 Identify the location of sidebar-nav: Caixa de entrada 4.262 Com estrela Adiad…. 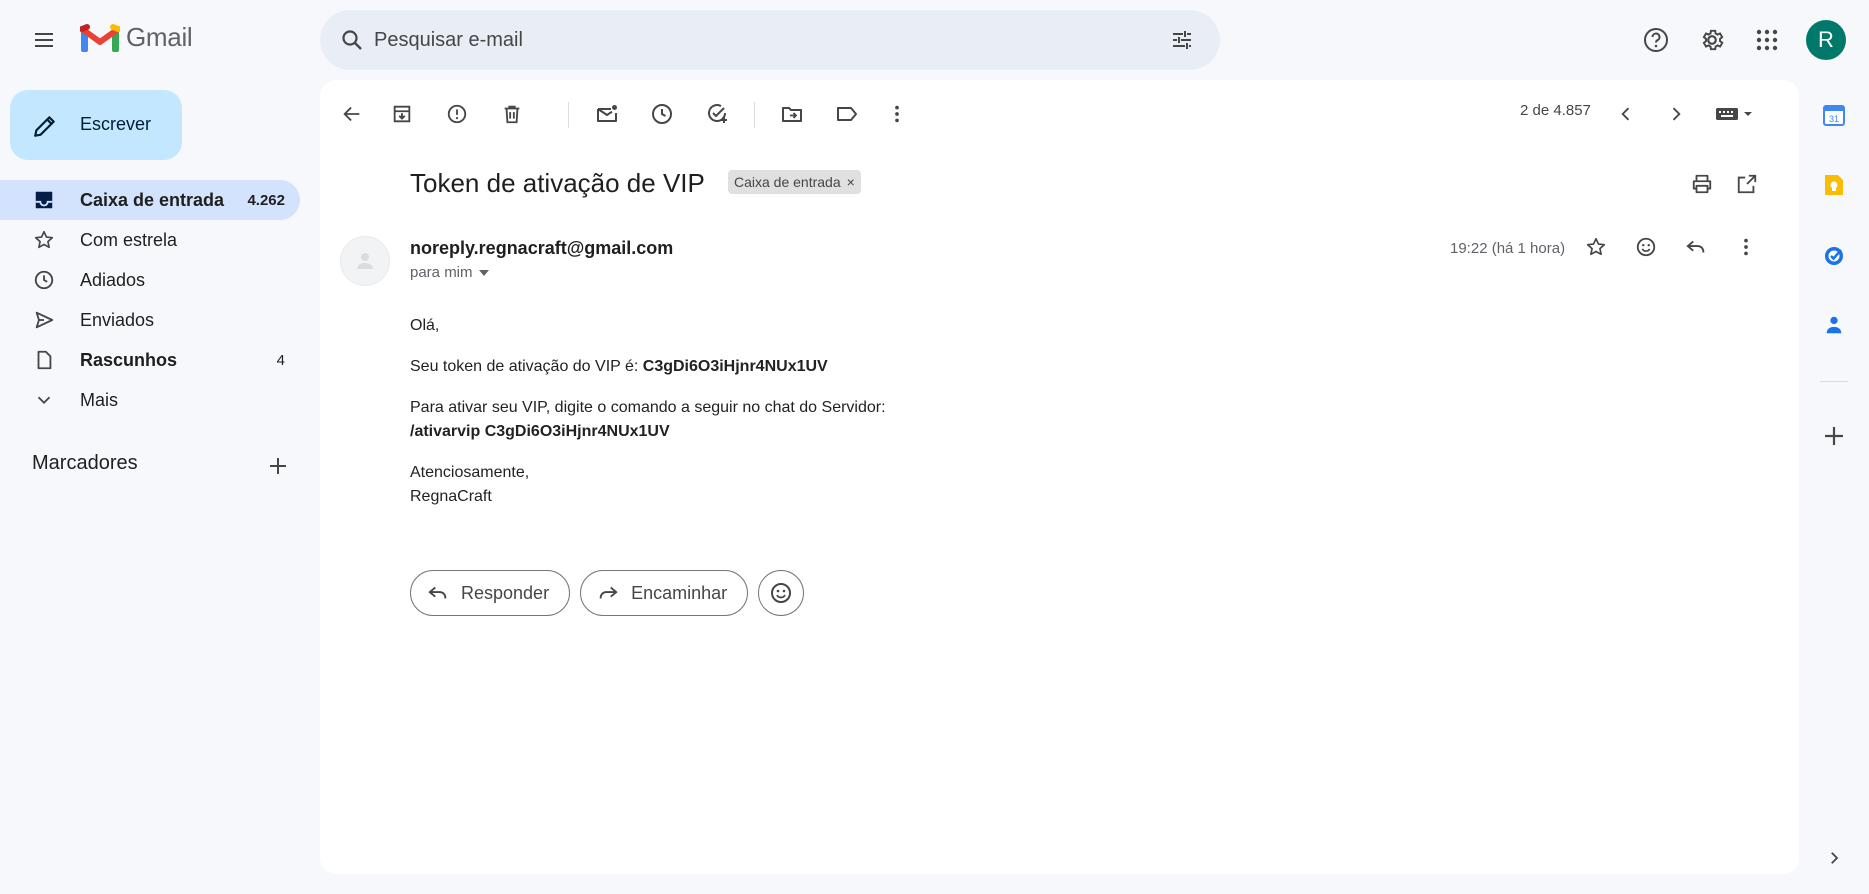
(150, 300).